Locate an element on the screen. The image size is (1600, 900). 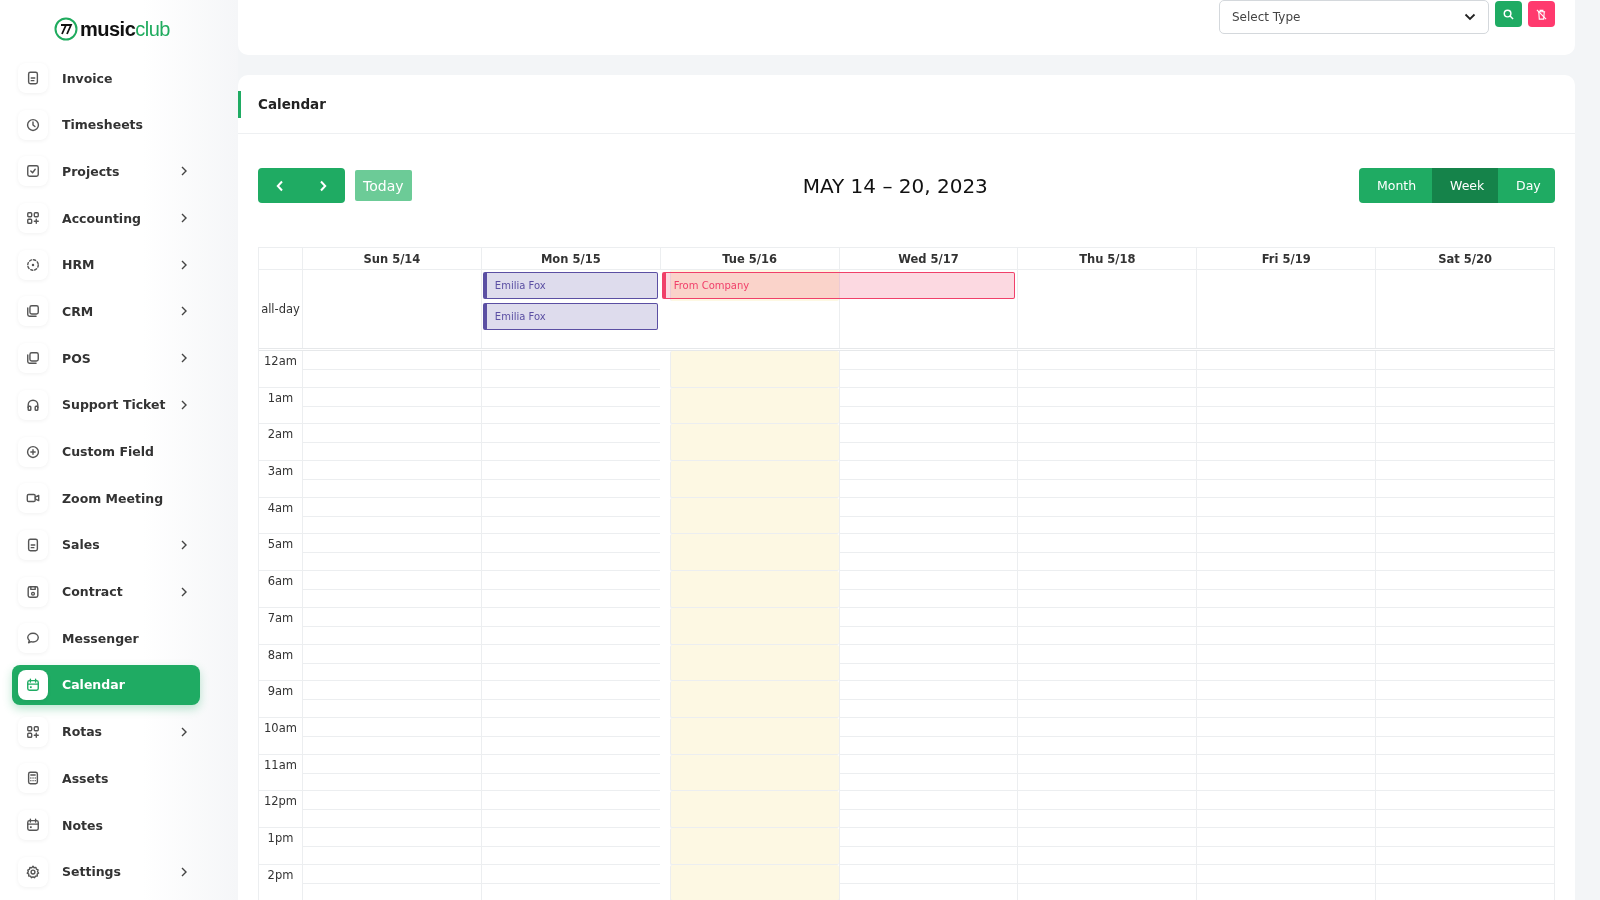
sidebar-item: Custom Field is located at coordinates (106, 451).